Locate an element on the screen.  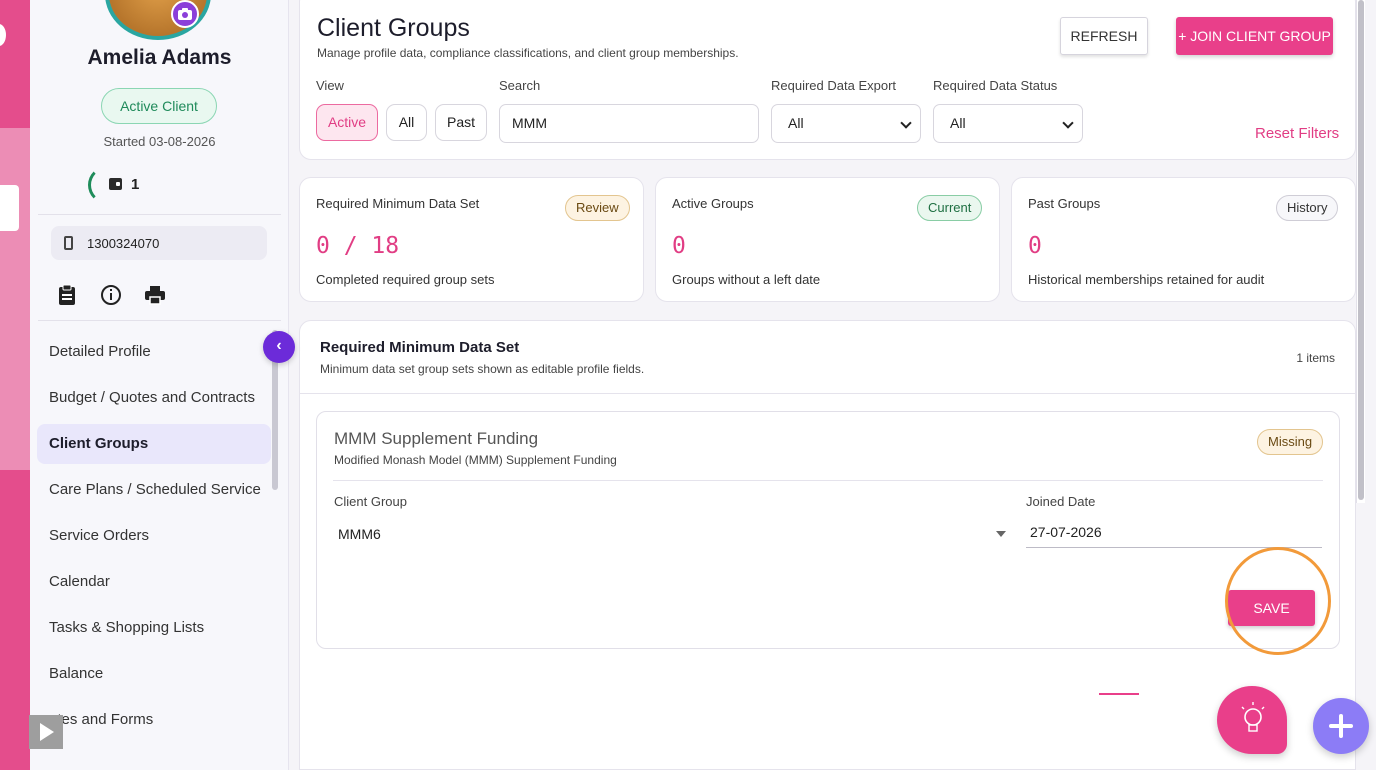
rail-dot is located at coordinates (3, 35).